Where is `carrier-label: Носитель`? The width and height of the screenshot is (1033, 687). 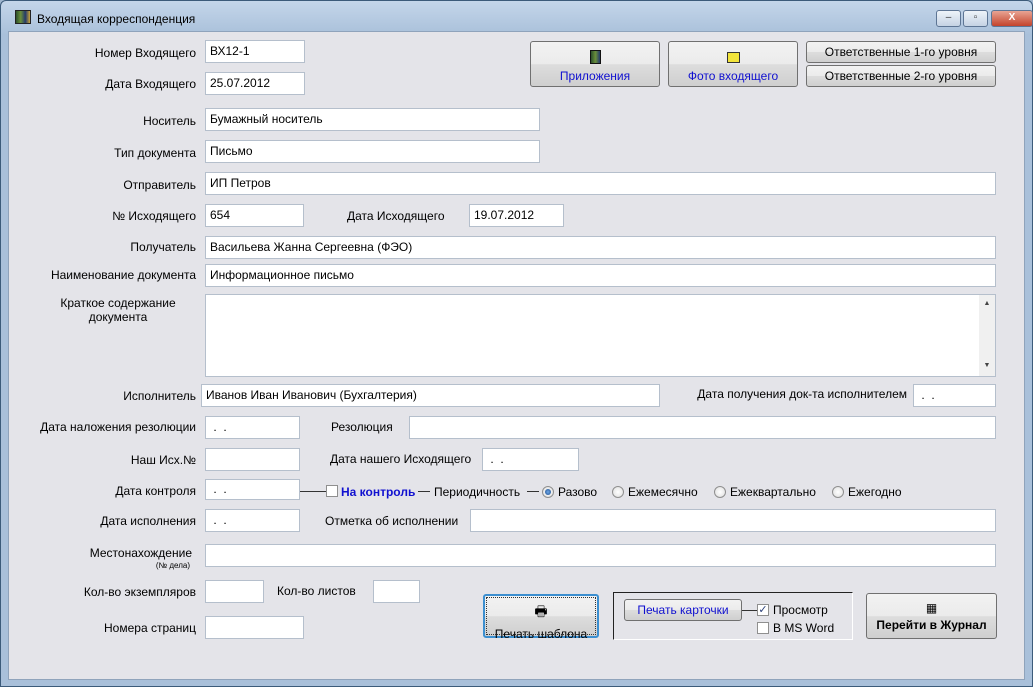
carrier-label: Носитель is located at coordinates (169, 121).